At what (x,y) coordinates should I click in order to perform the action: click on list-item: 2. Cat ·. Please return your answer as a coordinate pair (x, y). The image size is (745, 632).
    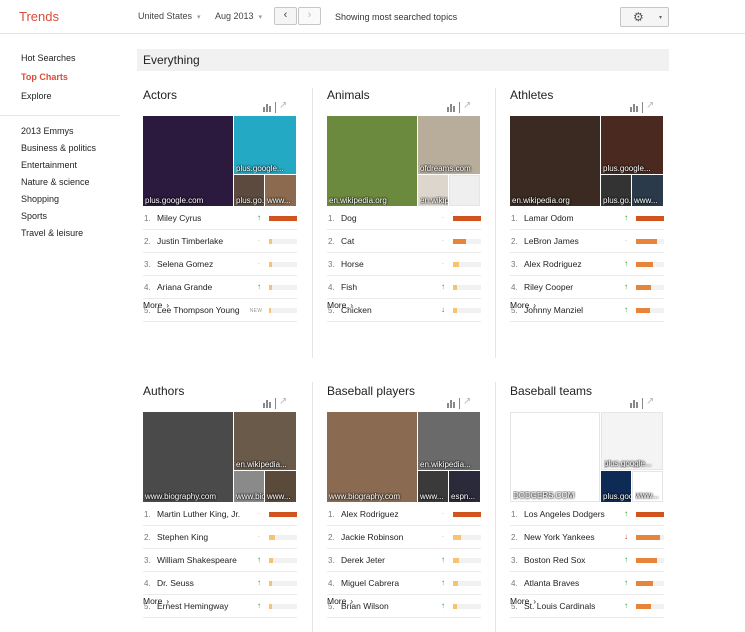
    Looking at the image, I should click on (404, 241).